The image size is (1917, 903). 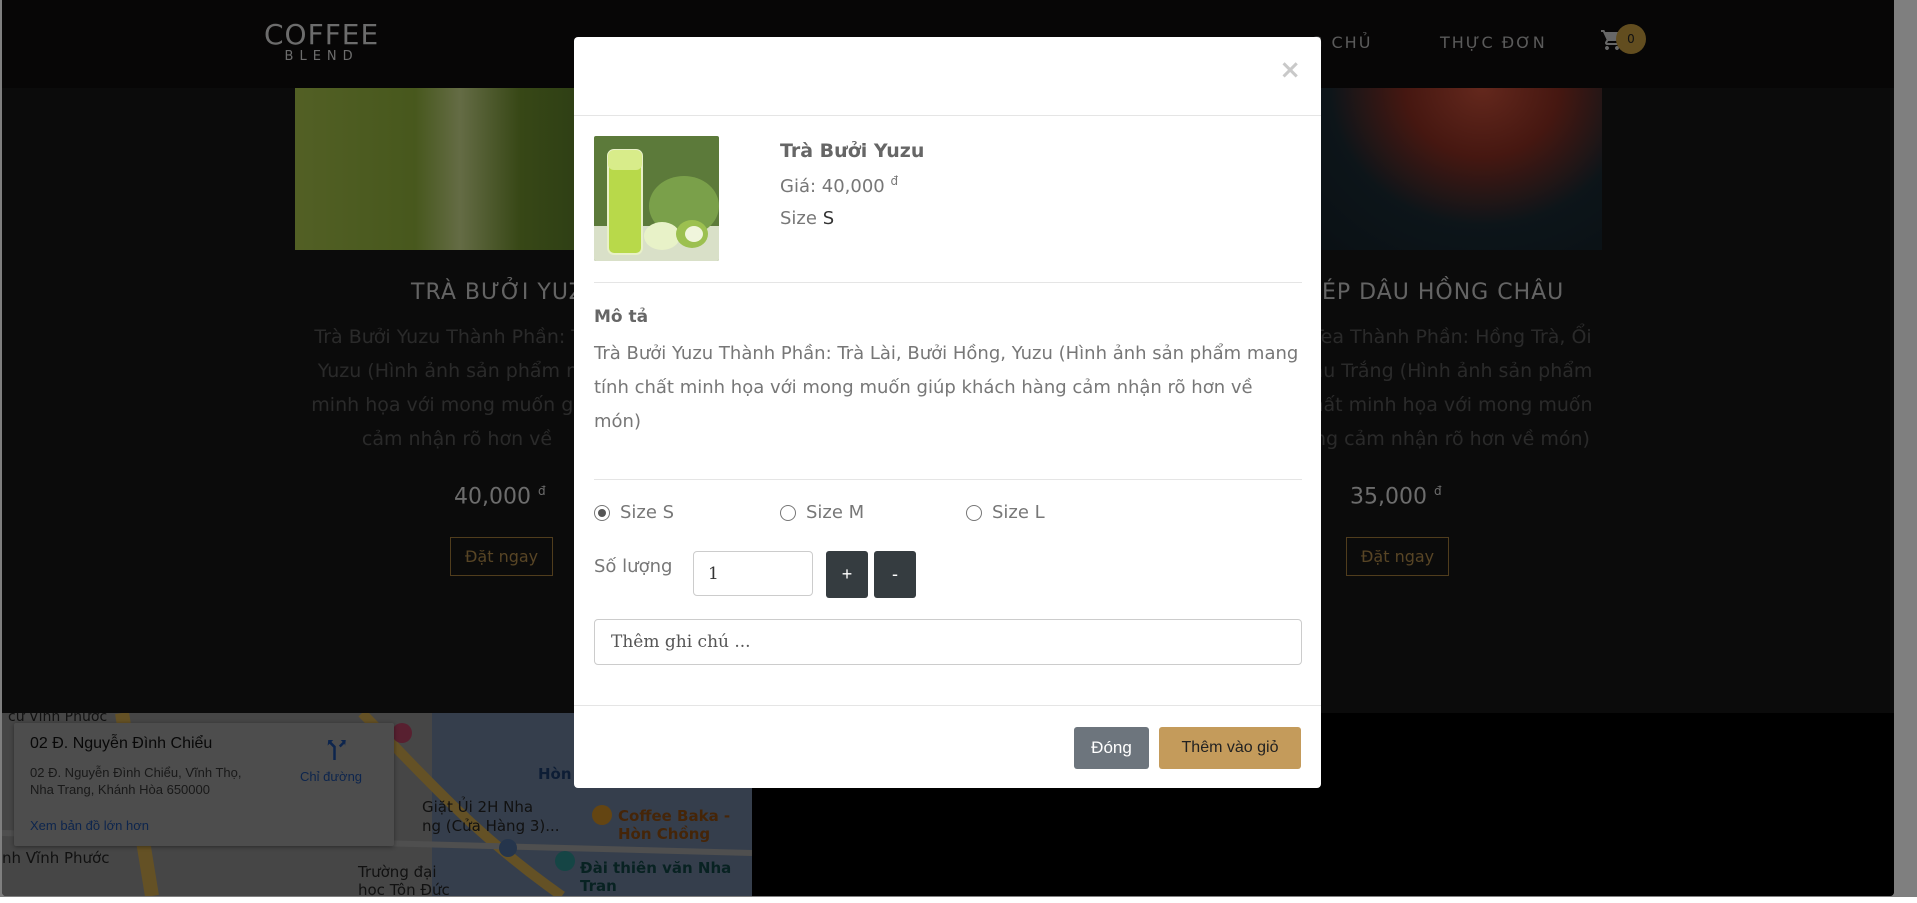 What do you see at coordinates (647, 512) in the screenshot?
I see `size-option-label: Size S` at bounding box center [647, 512].